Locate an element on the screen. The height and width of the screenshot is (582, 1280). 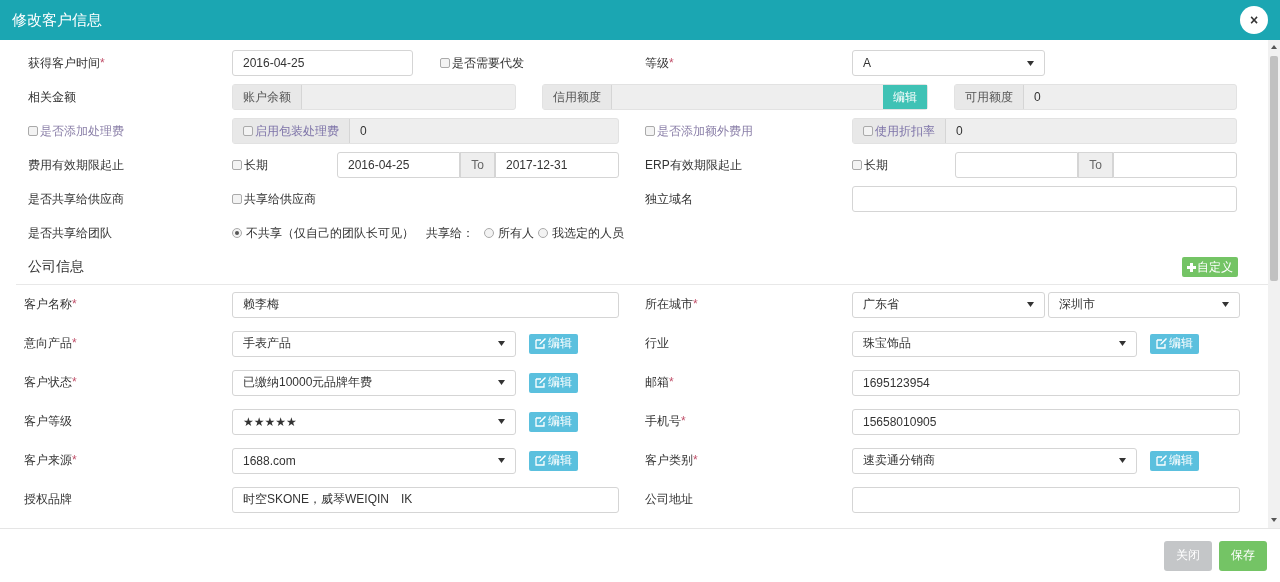
radio-label: 我选定的人员 is located at coordinates (588, 233).